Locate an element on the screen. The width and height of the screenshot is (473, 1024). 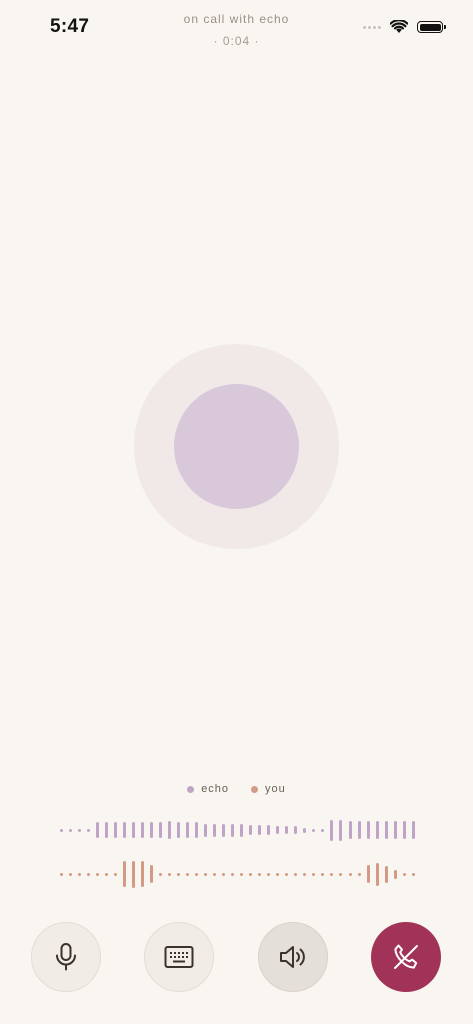
keyboard-icon is located at coordinates (179, 957).